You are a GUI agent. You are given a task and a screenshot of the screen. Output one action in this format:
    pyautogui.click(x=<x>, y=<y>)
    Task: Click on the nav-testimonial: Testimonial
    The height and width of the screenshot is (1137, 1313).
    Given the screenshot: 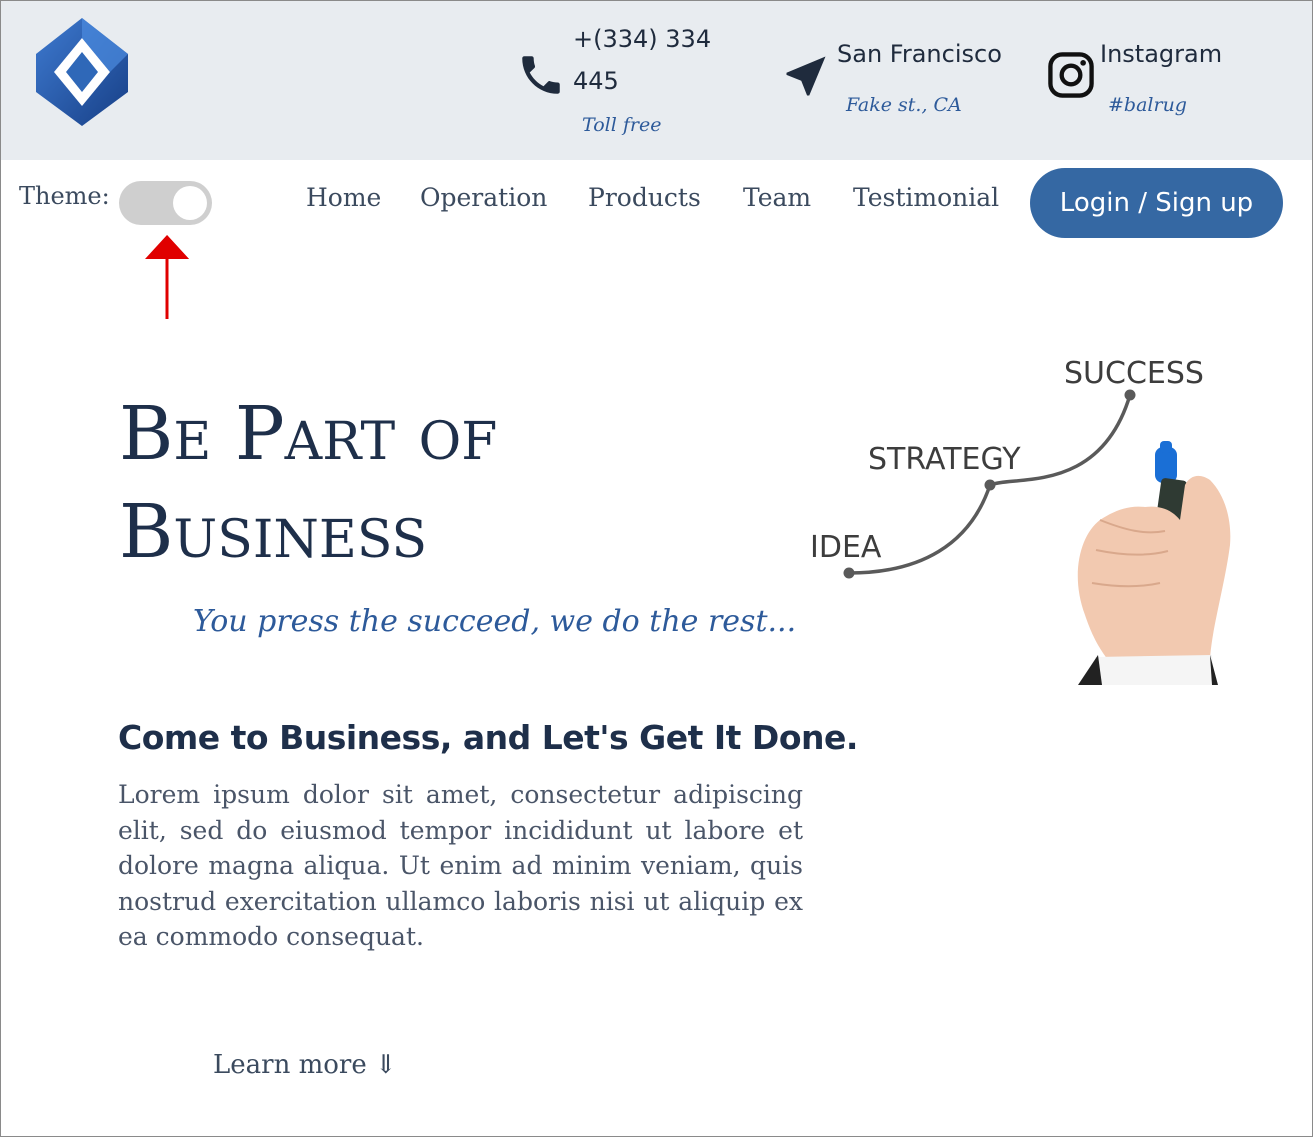 What is the action you would take?
    pyautogui.click(x=926, y=197)
    